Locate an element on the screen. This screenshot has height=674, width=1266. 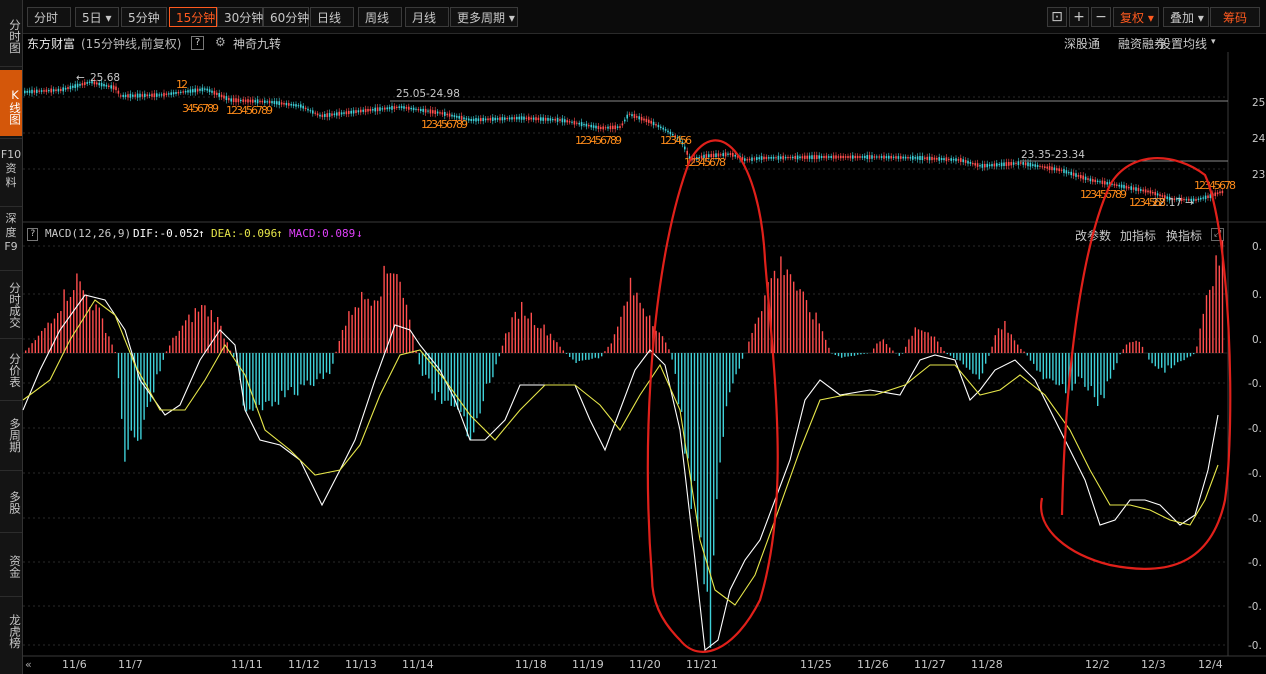
arrow-right-icon: → is located at coordinates (1189, 203).